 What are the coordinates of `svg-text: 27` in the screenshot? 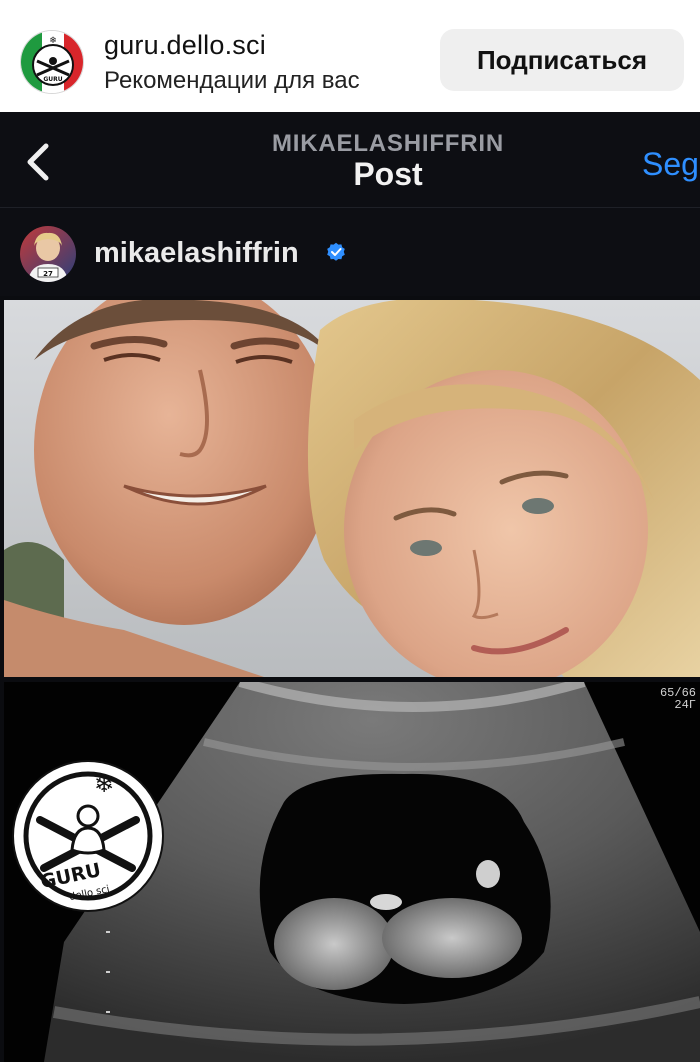 It's located at (48, 274).